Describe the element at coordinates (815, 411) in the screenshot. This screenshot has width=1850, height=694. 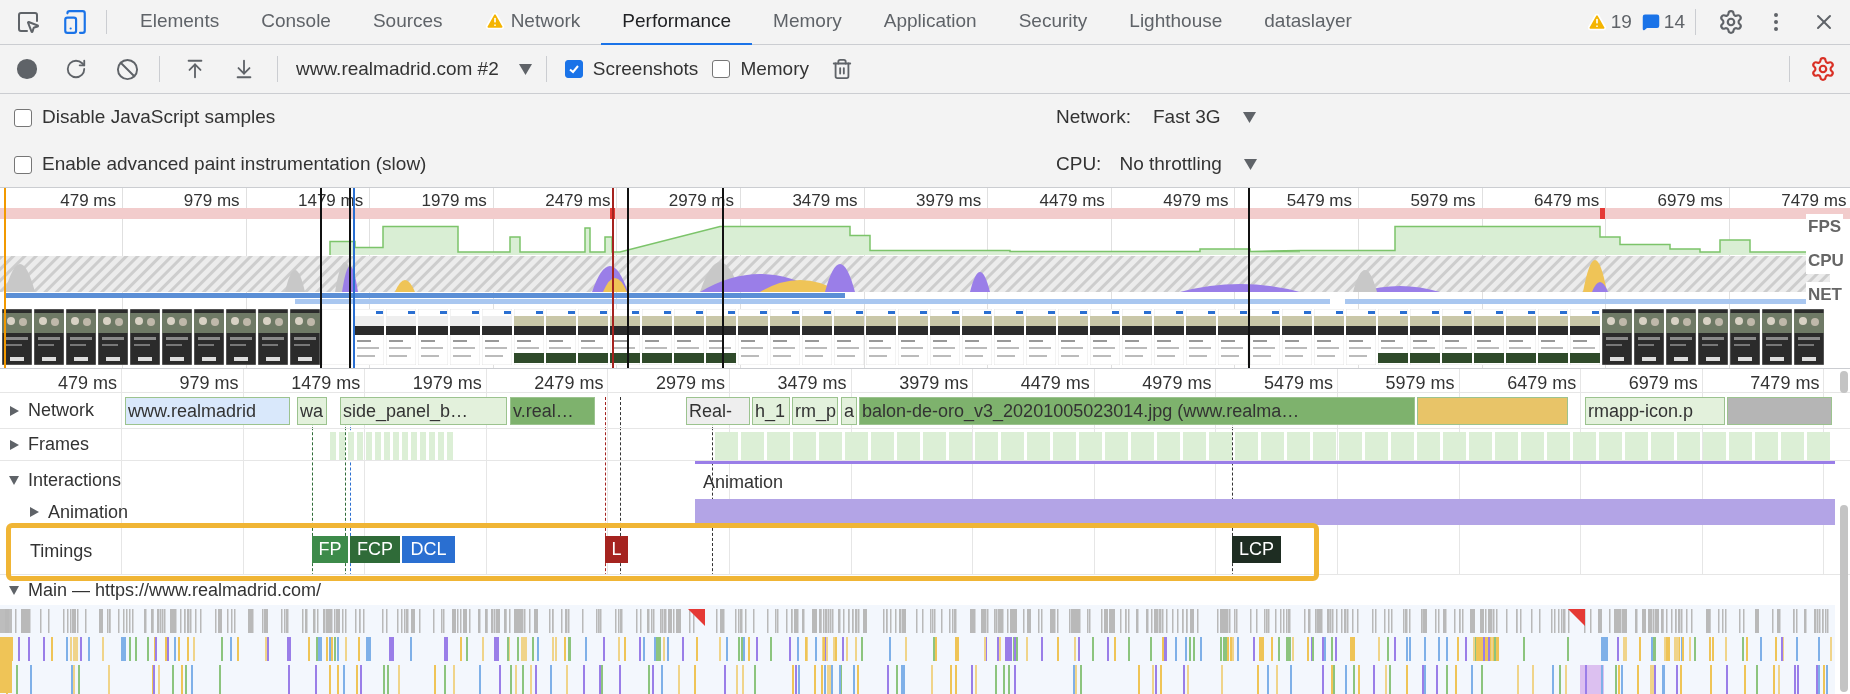
I see `network-request-bar: rm_p` at that location.